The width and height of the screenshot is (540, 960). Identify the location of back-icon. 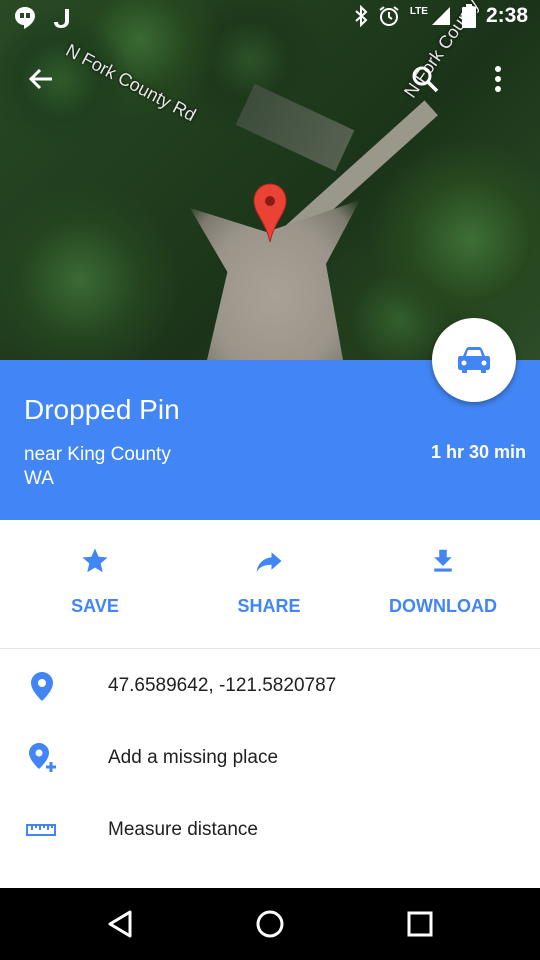
(120, 924).